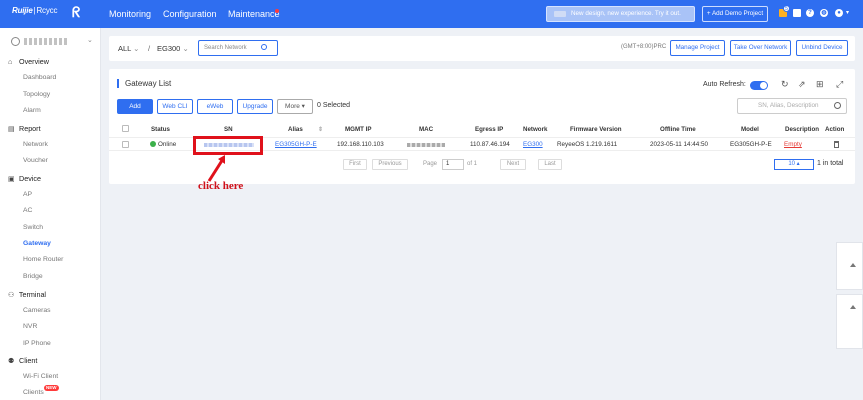  Describe the element at coordinates (513, 164) in the screenshot. I see `next-page-button: Next` at that location.